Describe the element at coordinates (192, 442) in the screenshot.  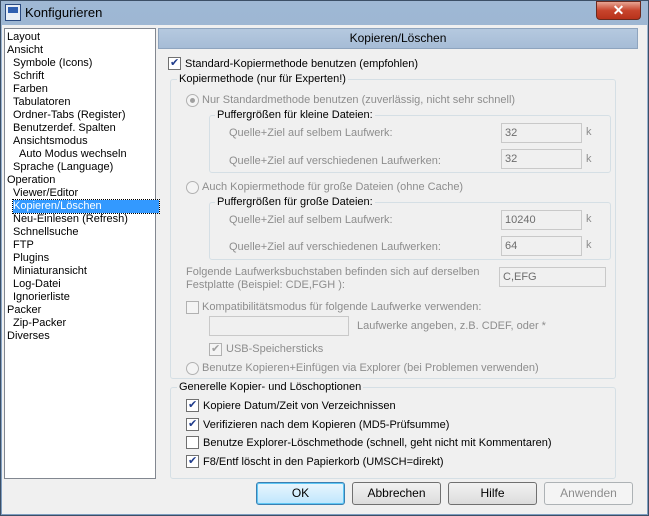
I see `explorer-delete-checkbox` at that location.